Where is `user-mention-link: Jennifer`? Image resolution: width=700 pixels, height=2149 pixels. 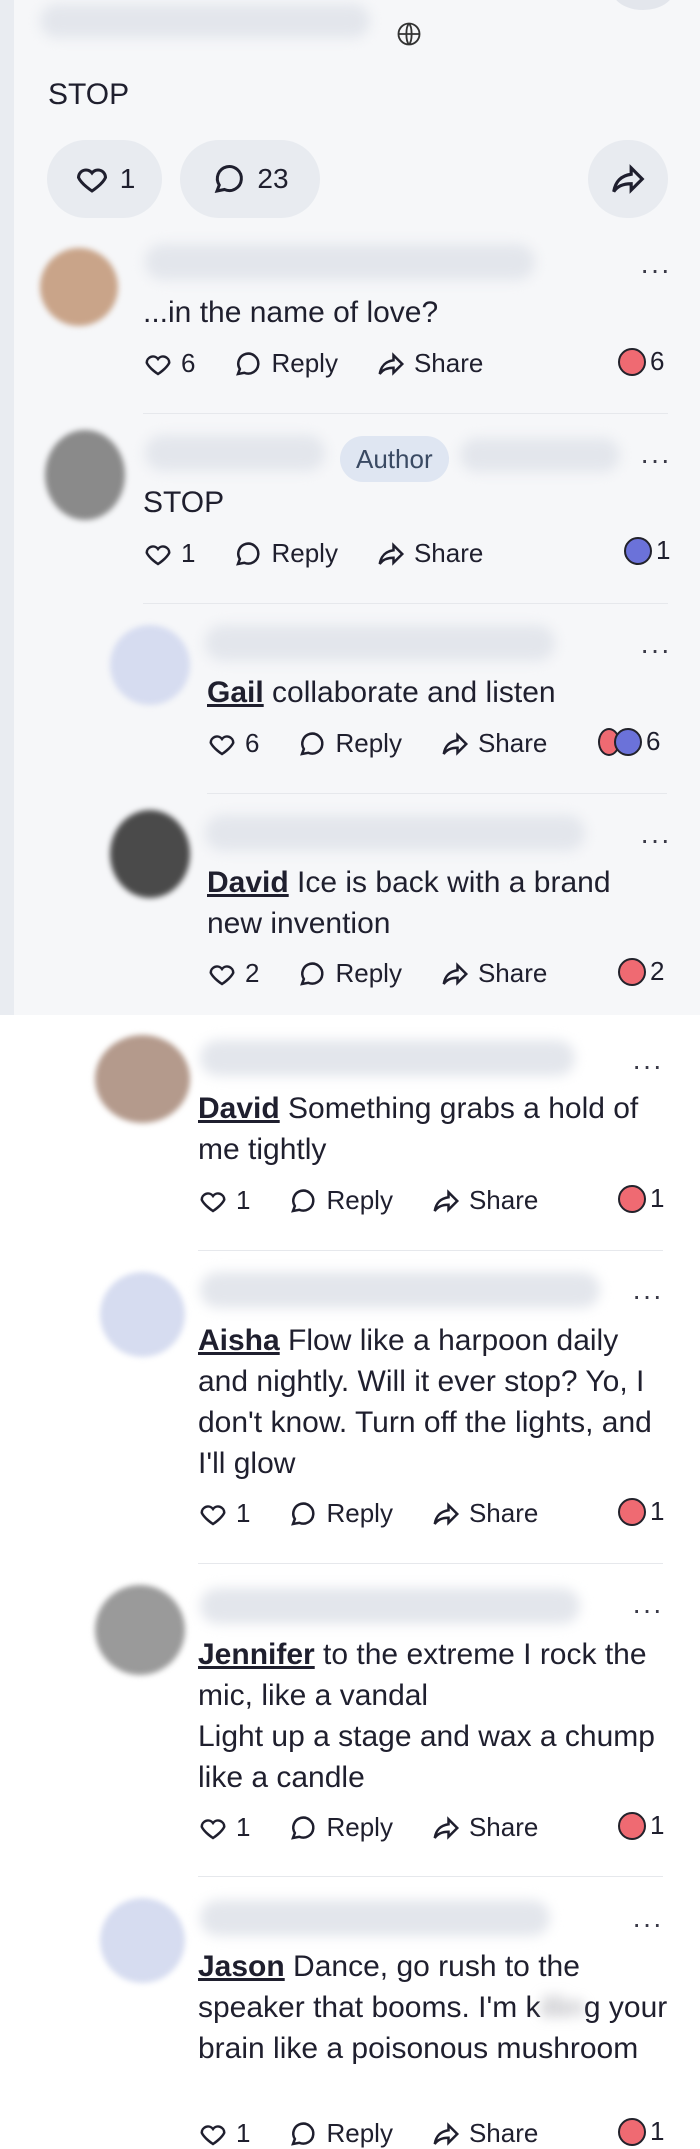 user-mention-link: Jennifer is located at coordinates (256, 1654).